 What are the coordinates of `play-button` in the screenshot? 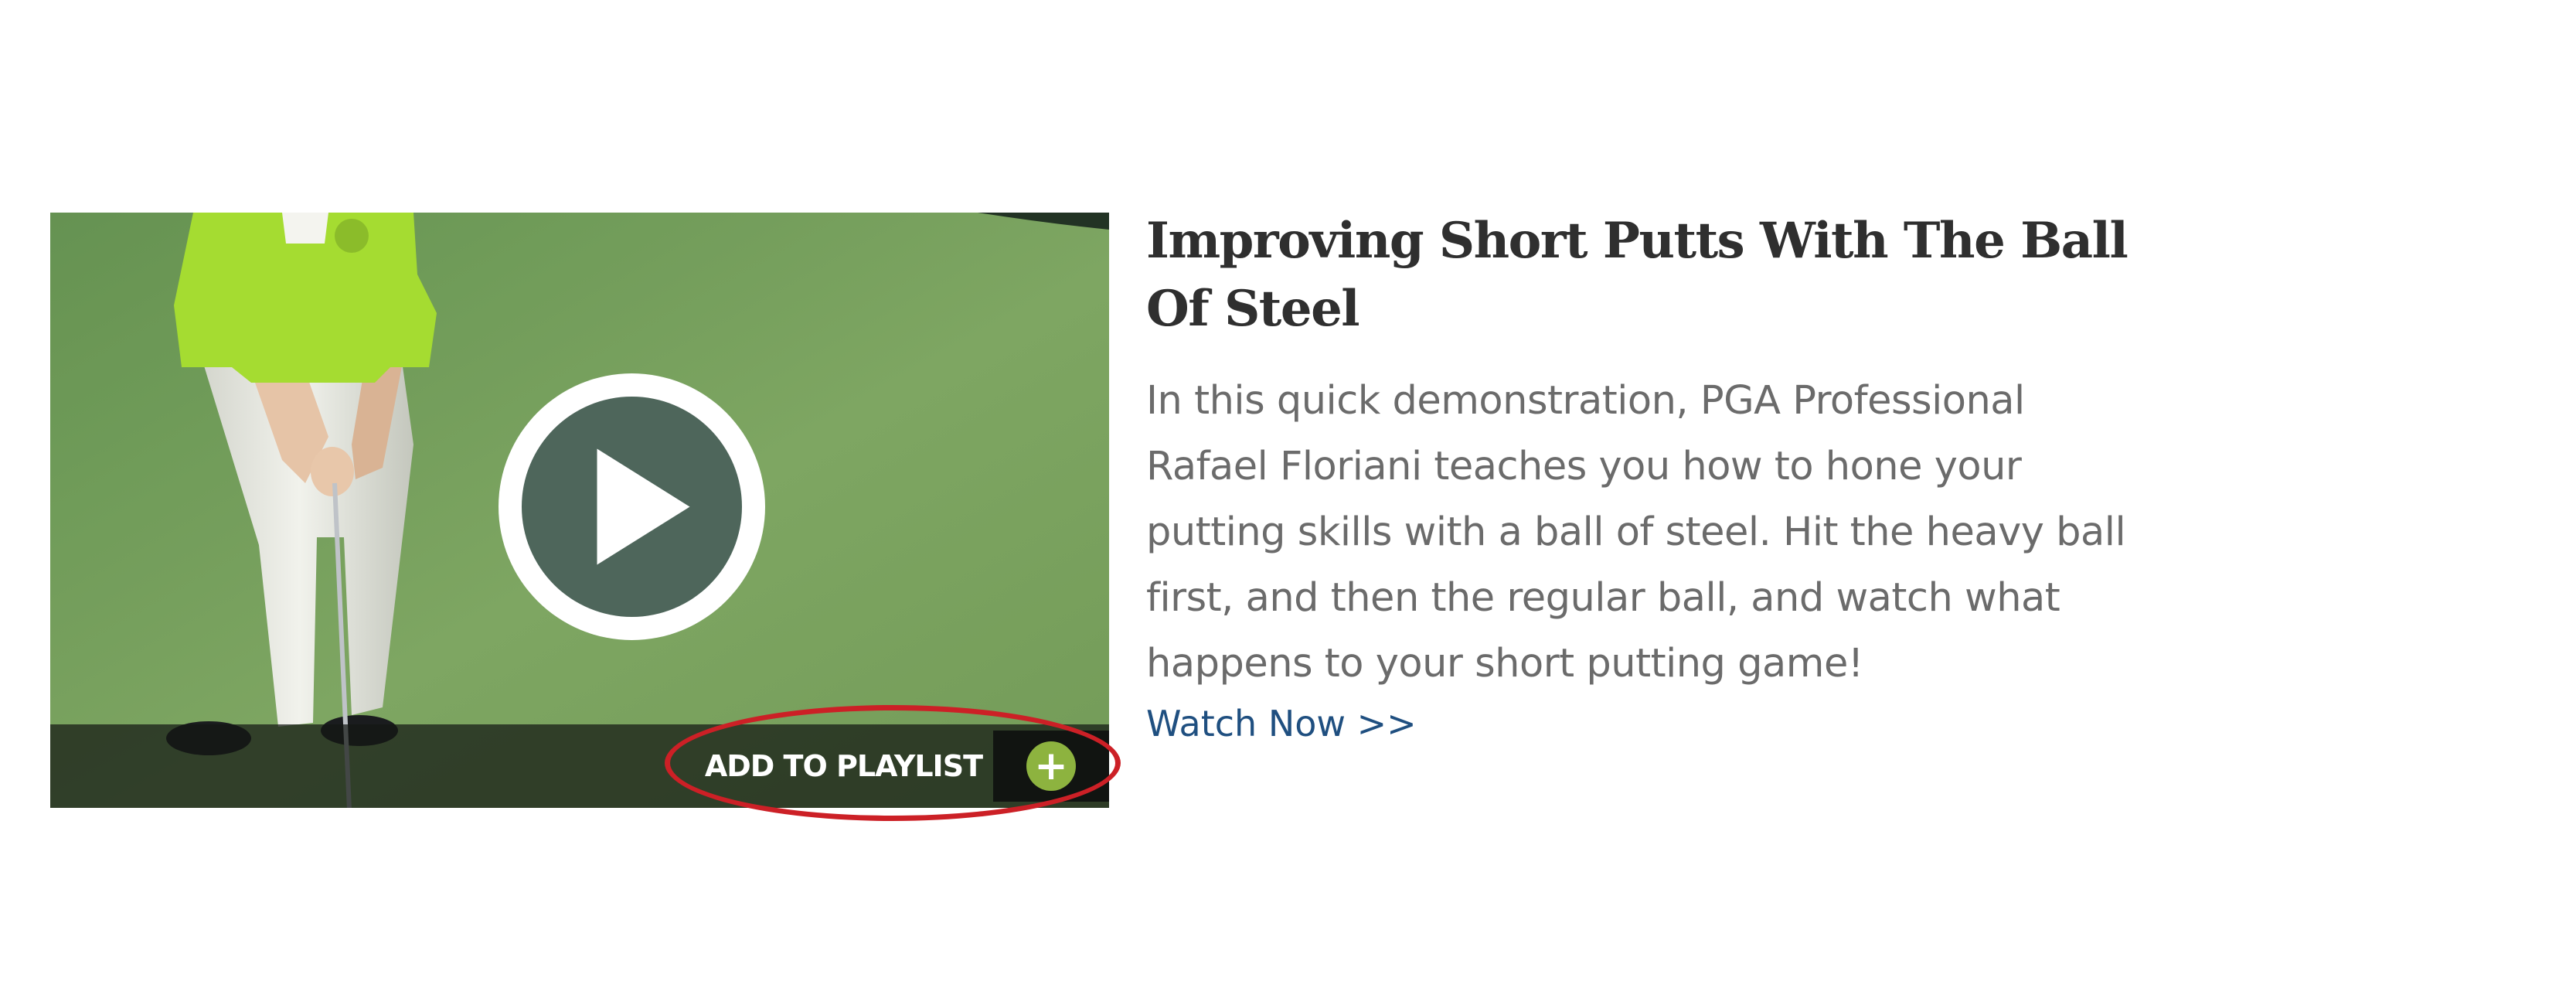 It's located at (632, 507).